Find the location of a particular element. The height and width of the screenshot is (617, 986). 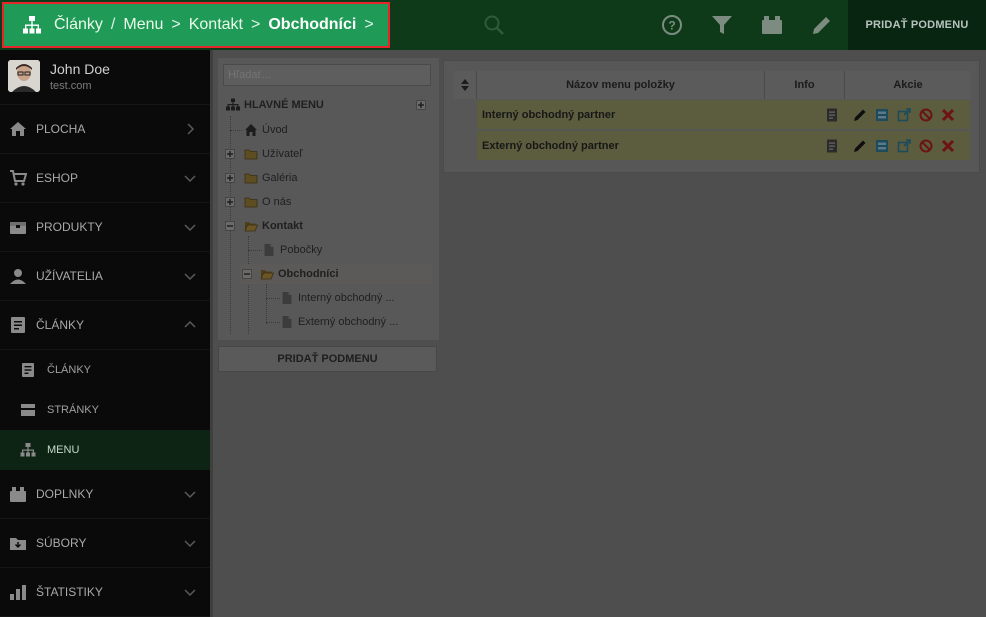

table-cell-name: Externý obchodný partner is located at coordinates (550, 145).